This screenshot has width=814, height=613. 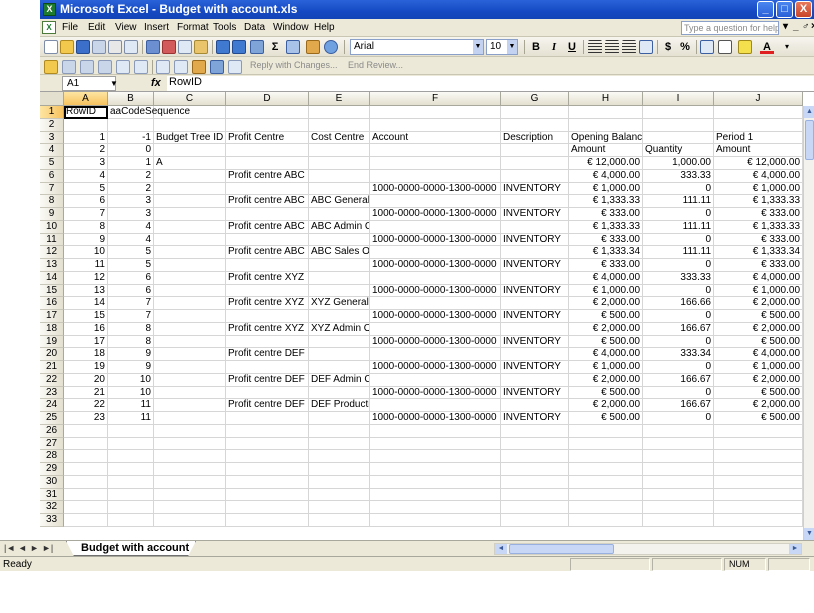 I want to click on cell-g8, so click(x=535, y=201).